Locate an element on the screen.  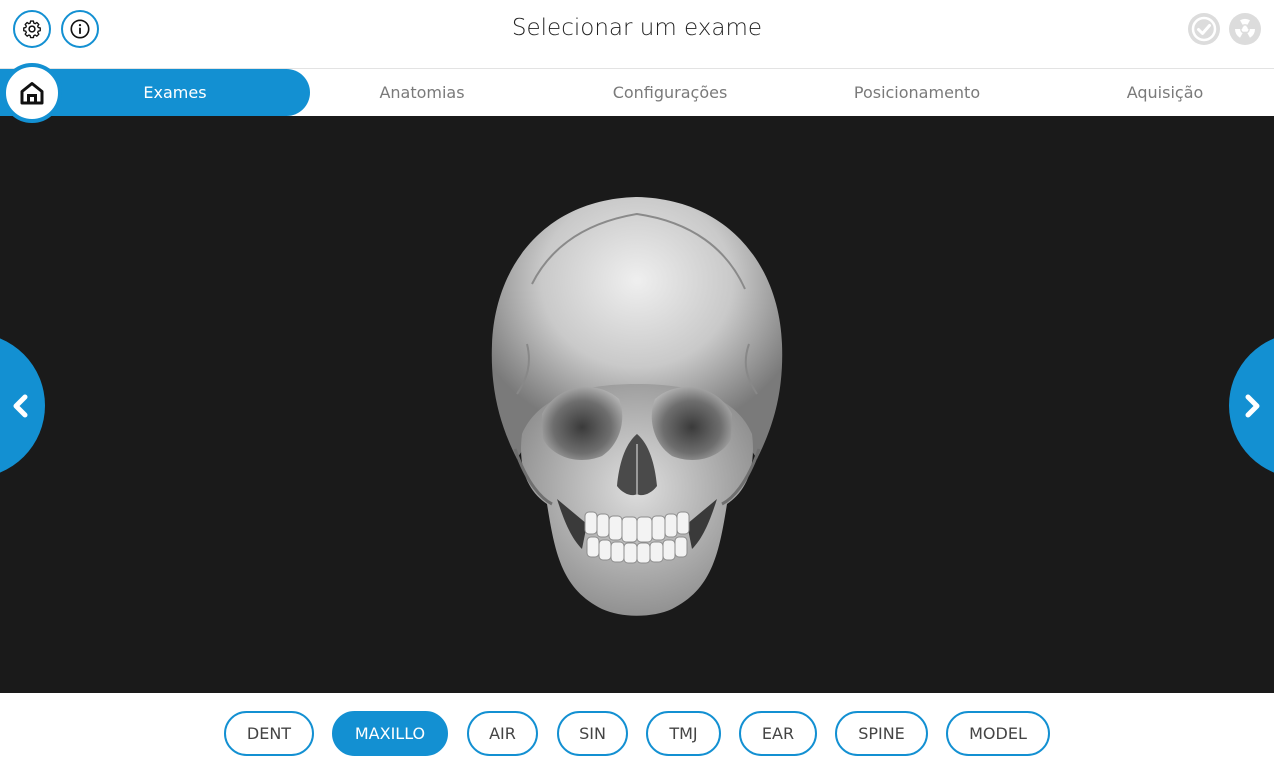
check-status is located at coordinates (1204, 29).